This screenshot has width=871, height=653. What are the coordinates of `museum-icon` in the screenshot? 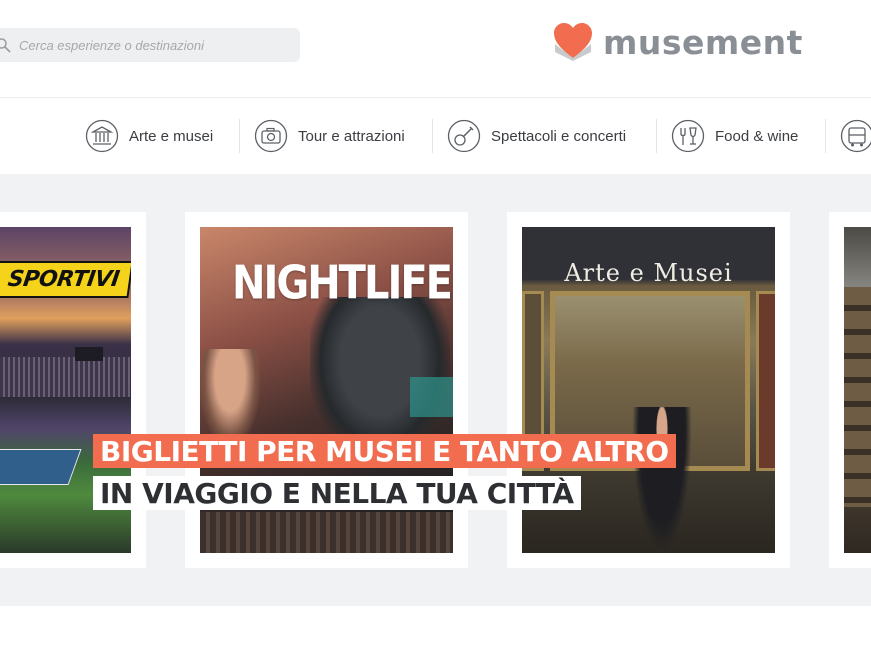 It's located at (102, 136).